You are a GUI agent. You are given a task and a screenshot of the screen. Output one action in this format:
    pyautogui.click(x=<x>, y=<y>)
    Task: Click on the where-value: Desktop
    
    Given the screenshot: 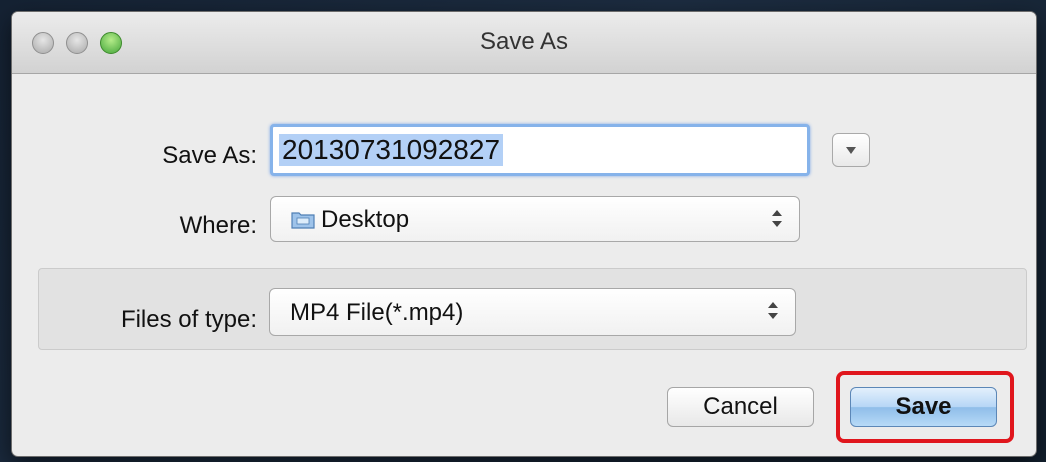 What is the action you would take?
    pyautogui.click(x=365, y=219)
    